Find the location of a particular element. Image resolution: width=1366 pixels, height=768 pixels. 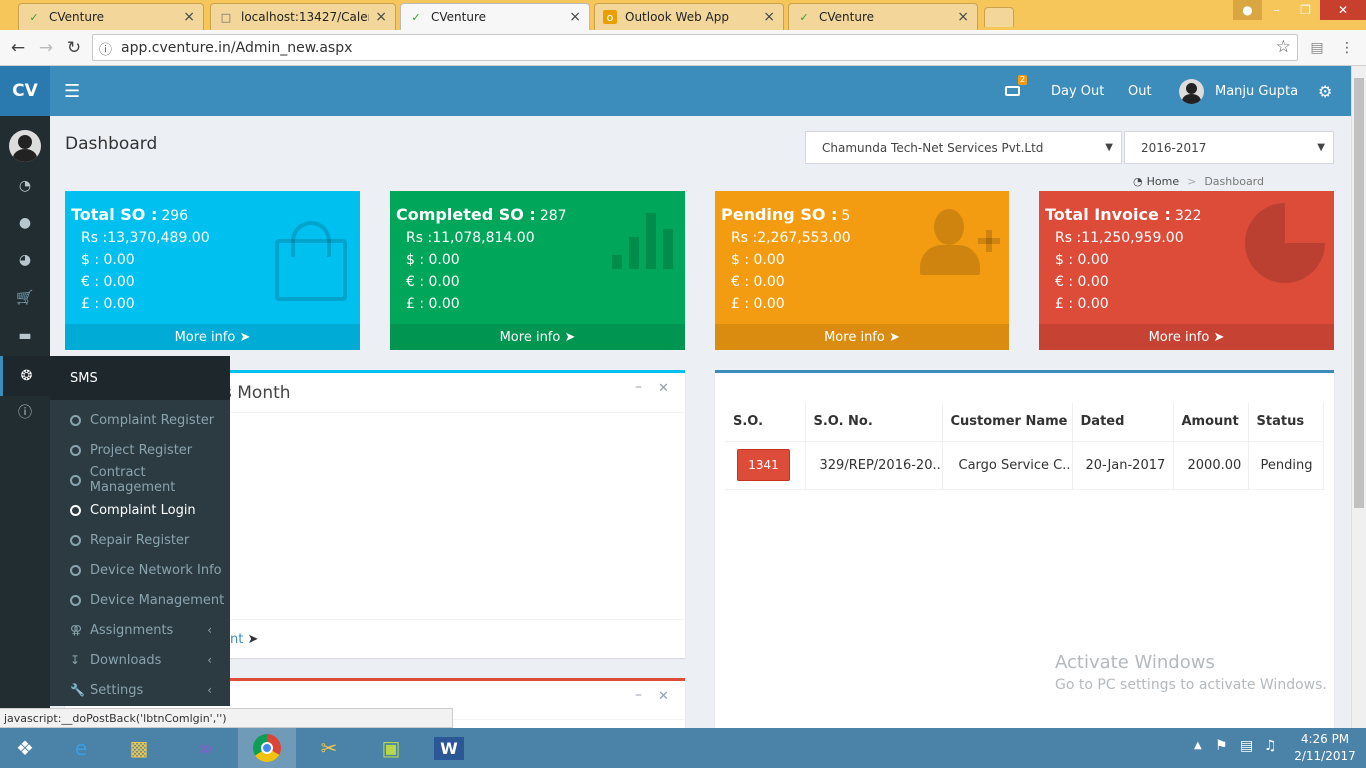

breadcrumb-home: Home is located at coordinates (1163, 181).